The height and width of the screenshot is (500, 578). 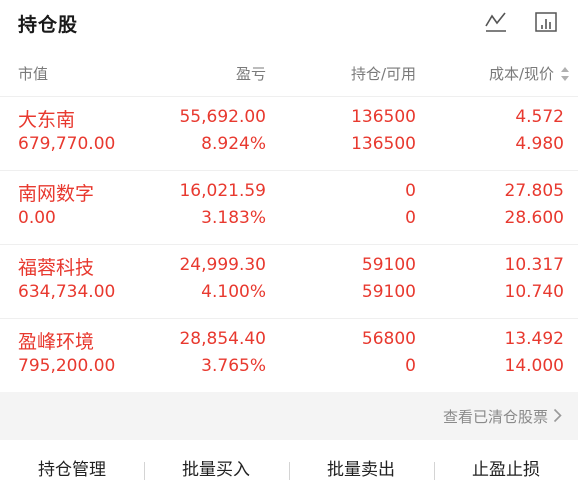 What do you see at coordinates (289, 24) in the screenshot?
I see `panel-header: 持仓股` at bounding box center [289, 24].